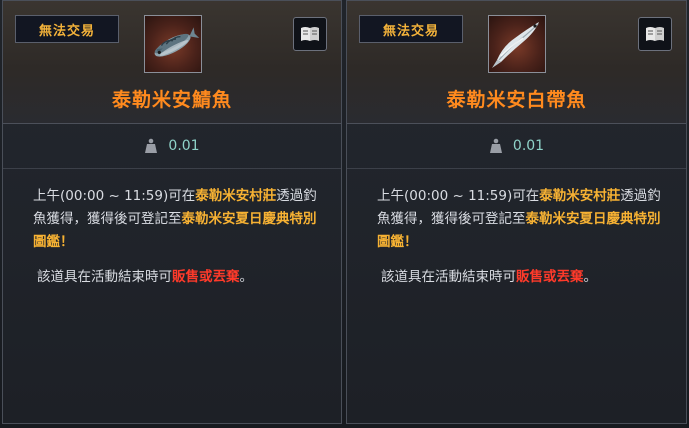 The height and width of the screenshot is (428, 689). Describe the element at coordinates (517, 44) in the screenshot. I see `hairtail-fish-icon` at that location.